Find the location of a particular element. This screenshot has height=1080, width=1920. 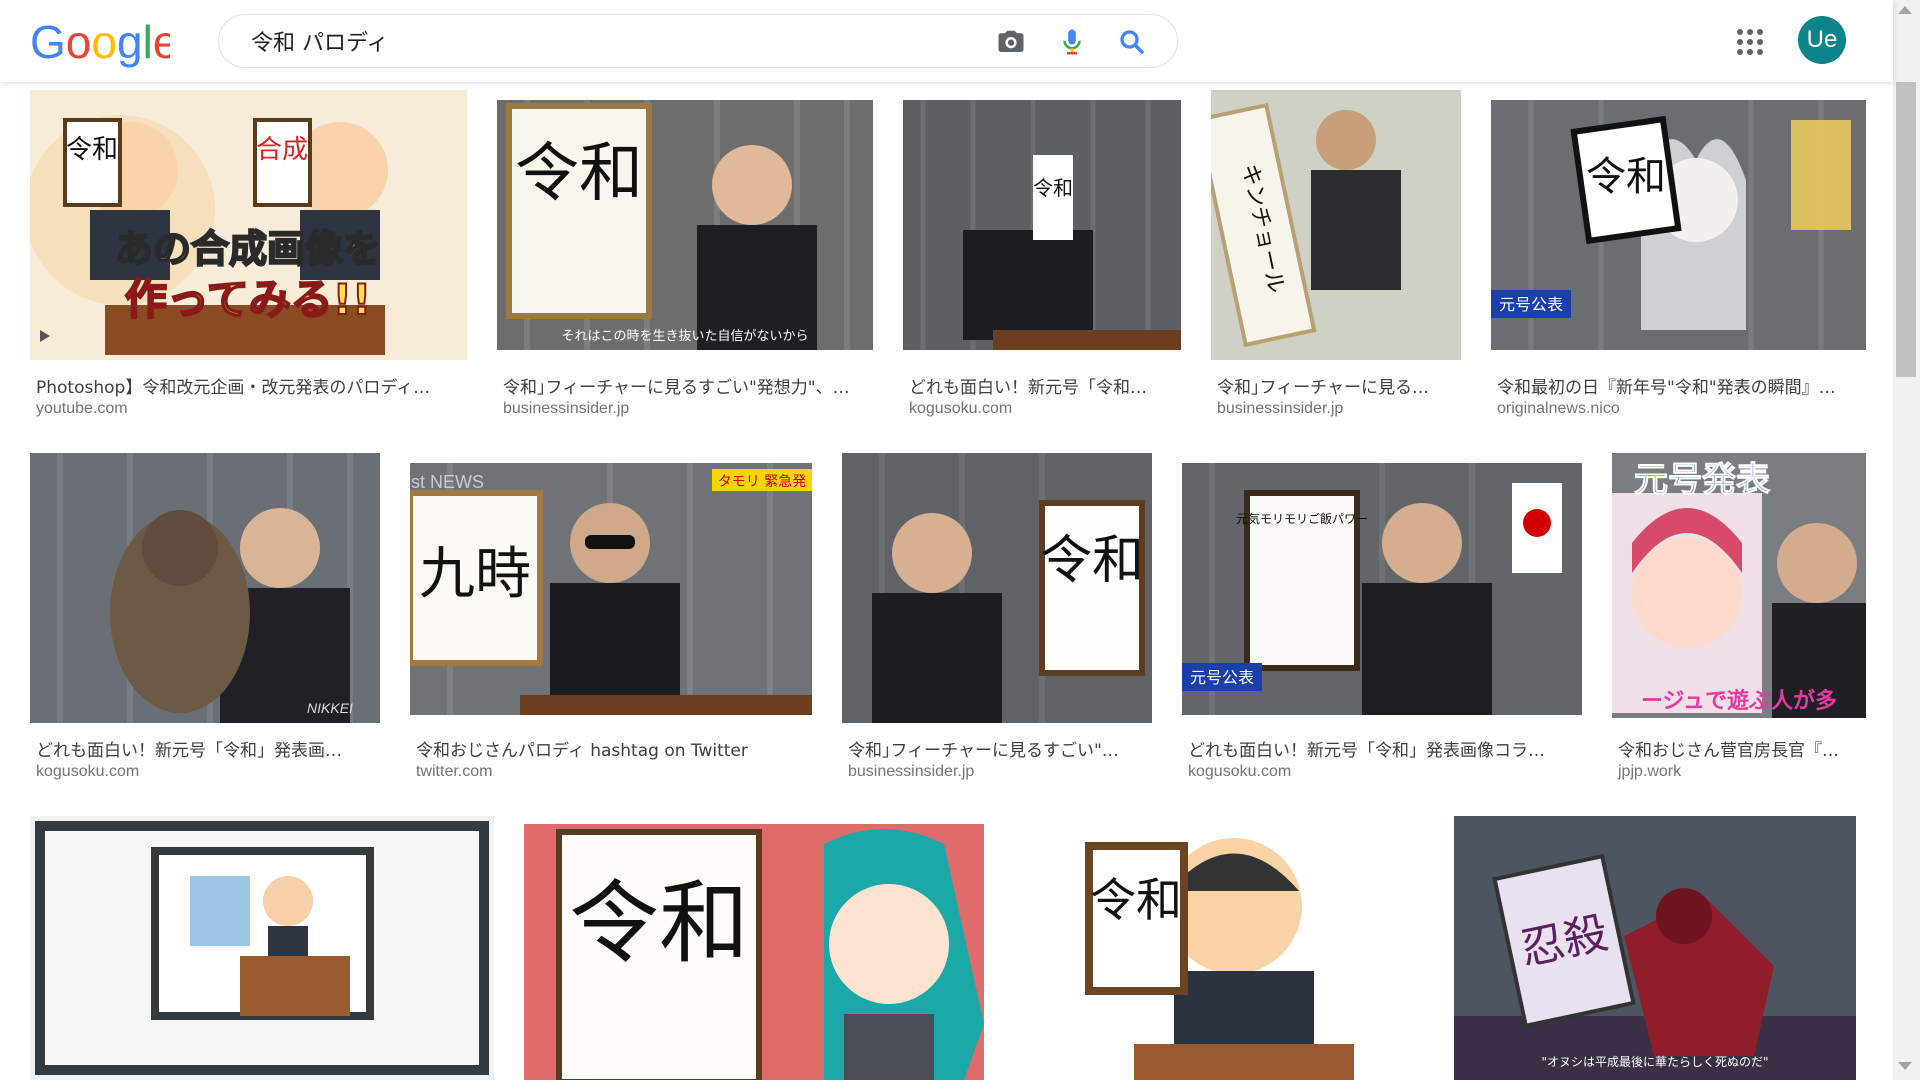

result-source: twitter.com is located at coordinates (454, 772).